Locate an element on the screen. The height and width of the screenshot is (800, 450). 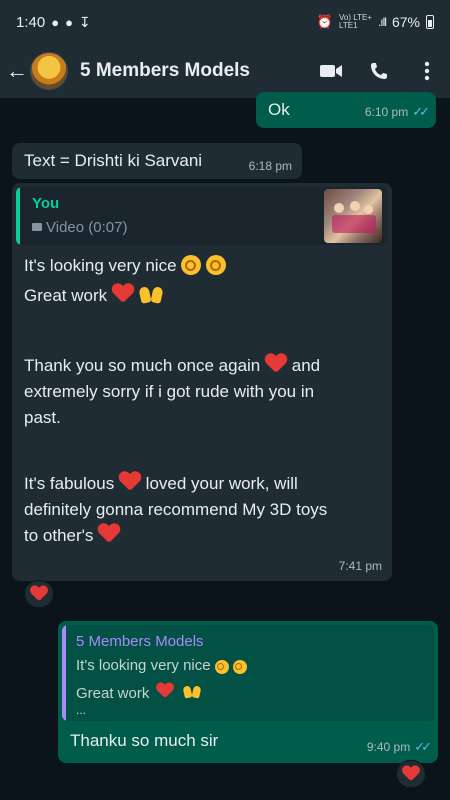
battery-icon is located at coordinates (430, 22).